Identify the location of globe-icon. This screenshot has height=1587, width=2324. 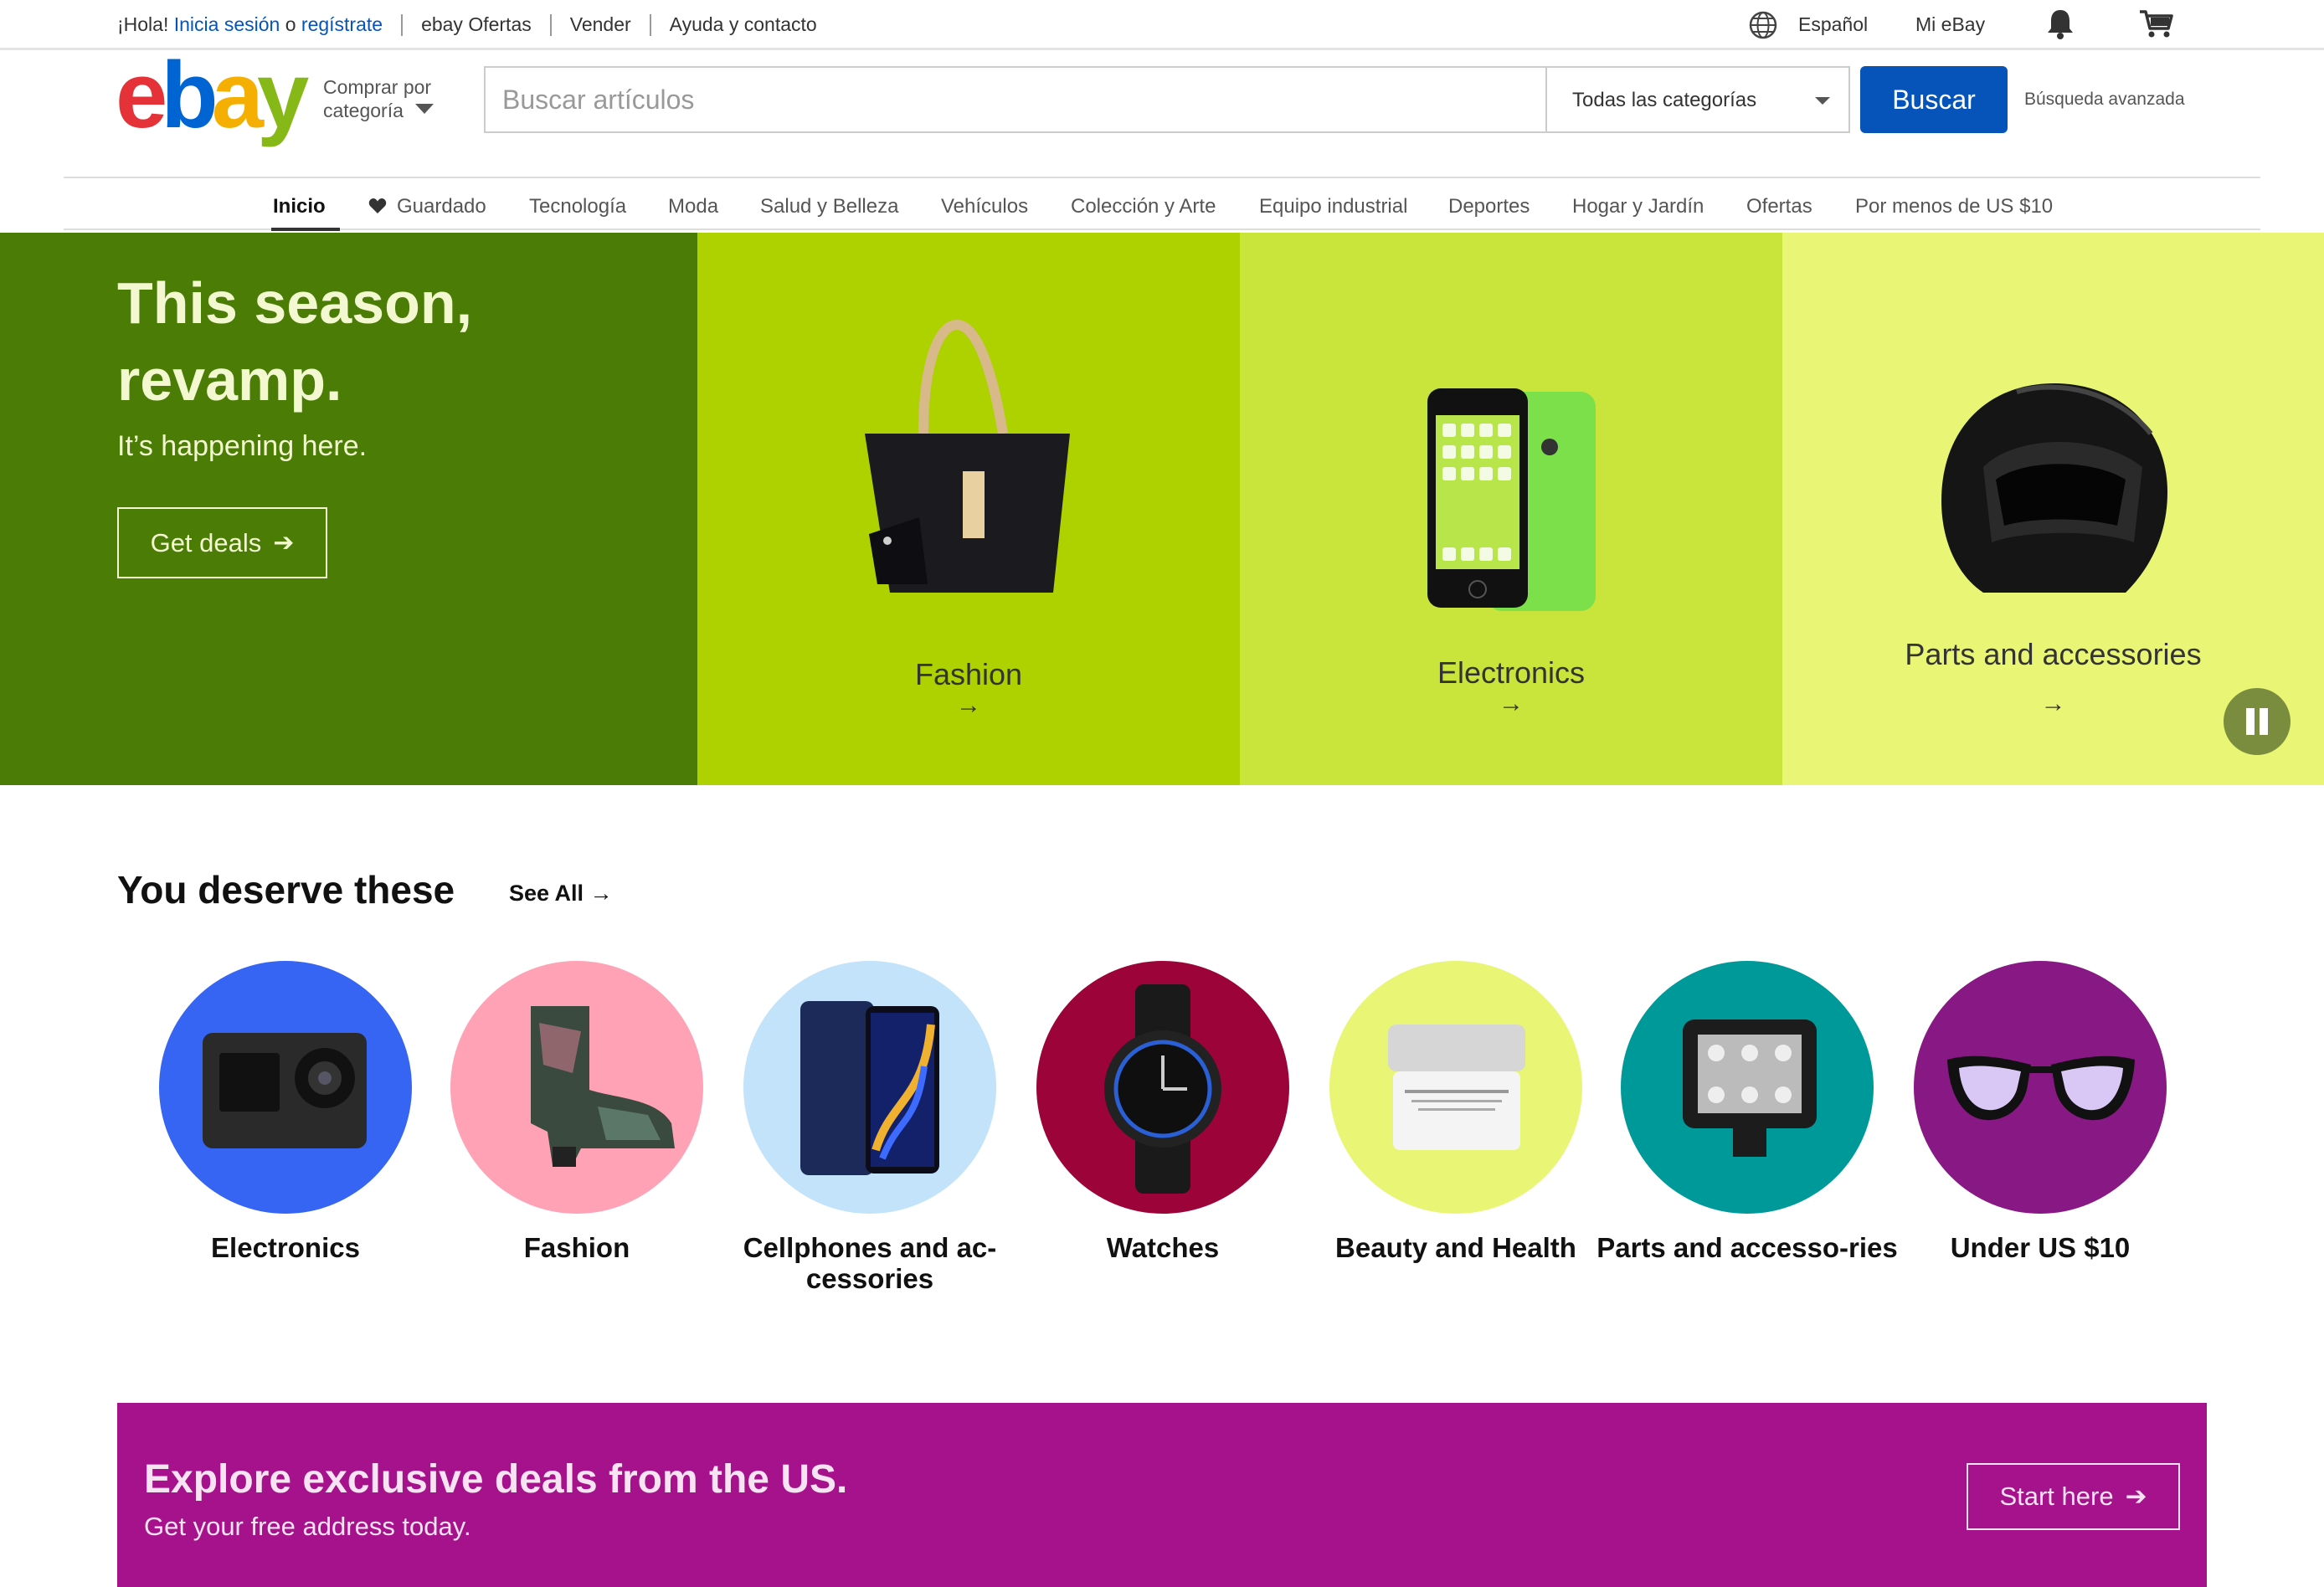
(1763, 25).